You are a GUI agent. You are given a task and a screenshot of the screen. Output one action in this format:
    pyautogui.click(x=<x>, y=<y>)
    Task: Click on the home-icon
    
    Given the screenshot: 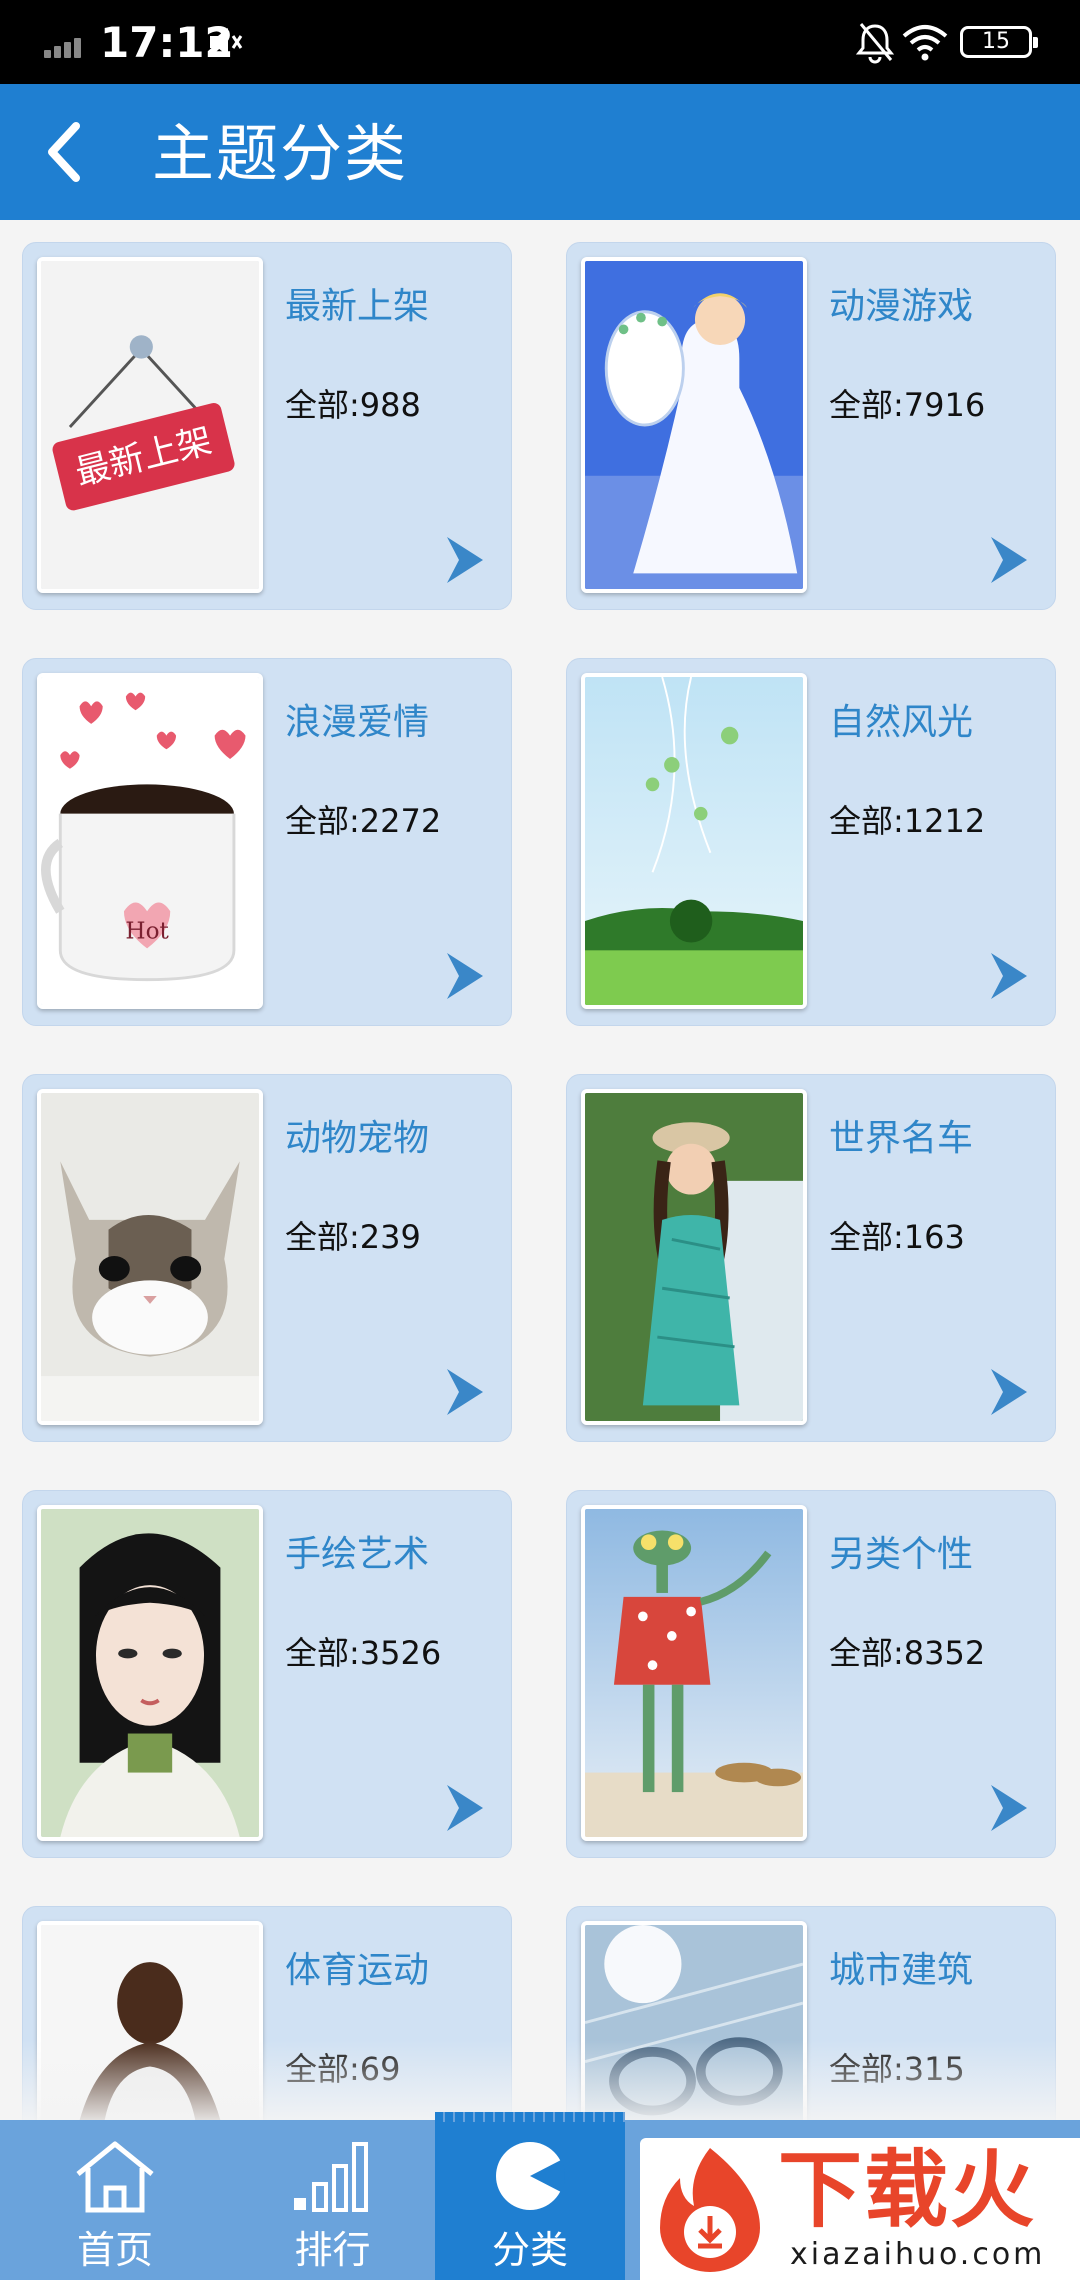 What is the action you would take?
    pyautogui.click(x=115, y=2177)
    